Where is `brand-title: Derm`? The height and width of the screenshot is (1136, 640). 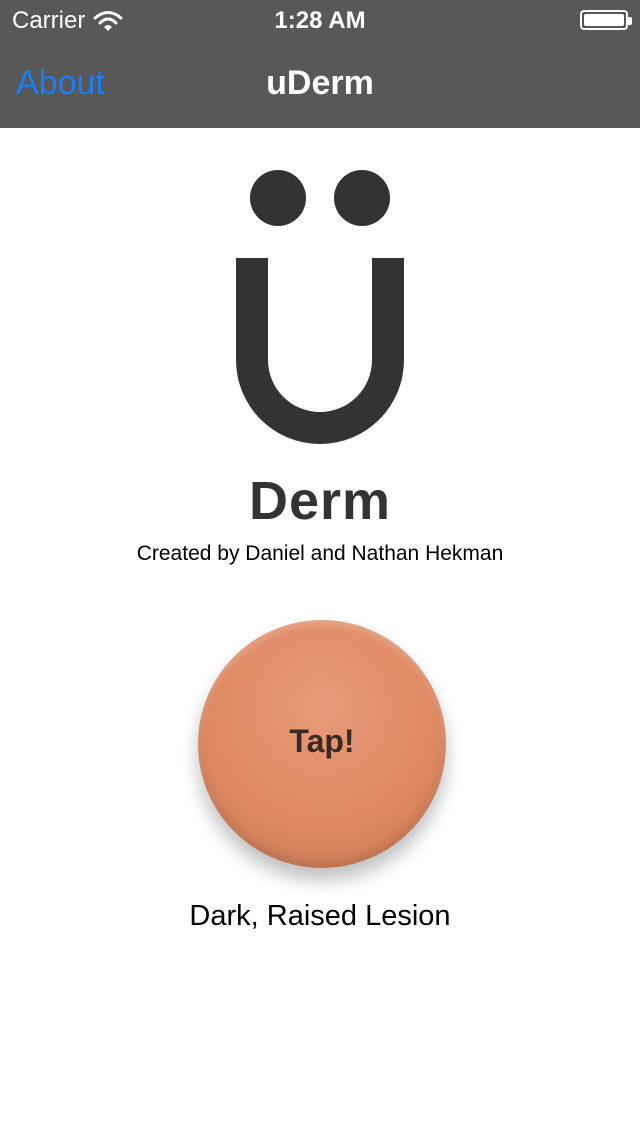
brand-title: Derm is located at coordinates (320, 501).